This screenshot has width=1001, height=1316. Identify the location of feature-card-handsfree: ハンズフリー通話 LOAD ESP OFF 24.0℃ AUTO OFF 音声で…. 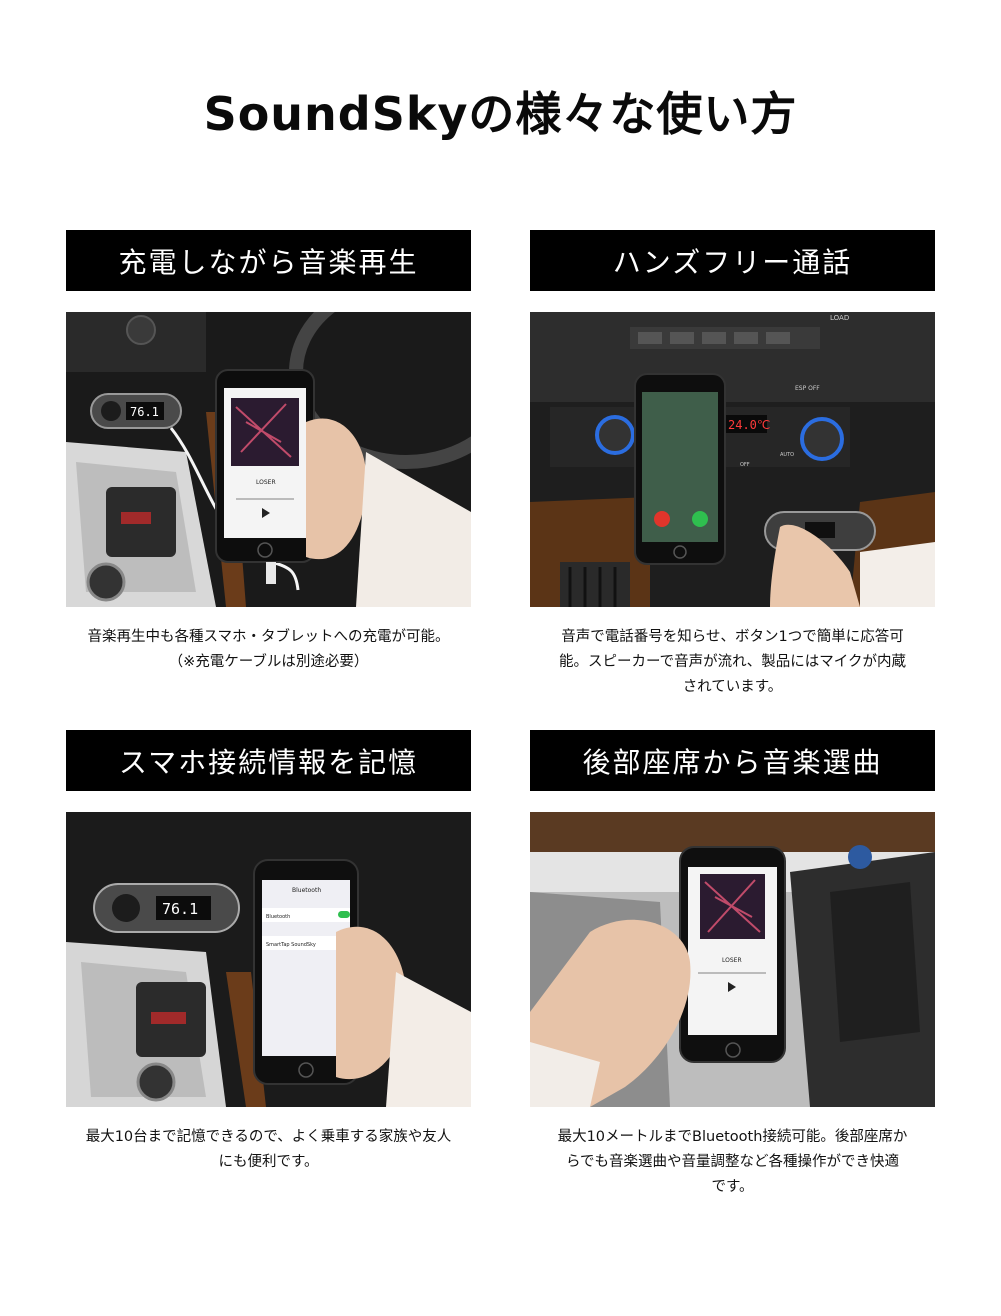
(732, 465).